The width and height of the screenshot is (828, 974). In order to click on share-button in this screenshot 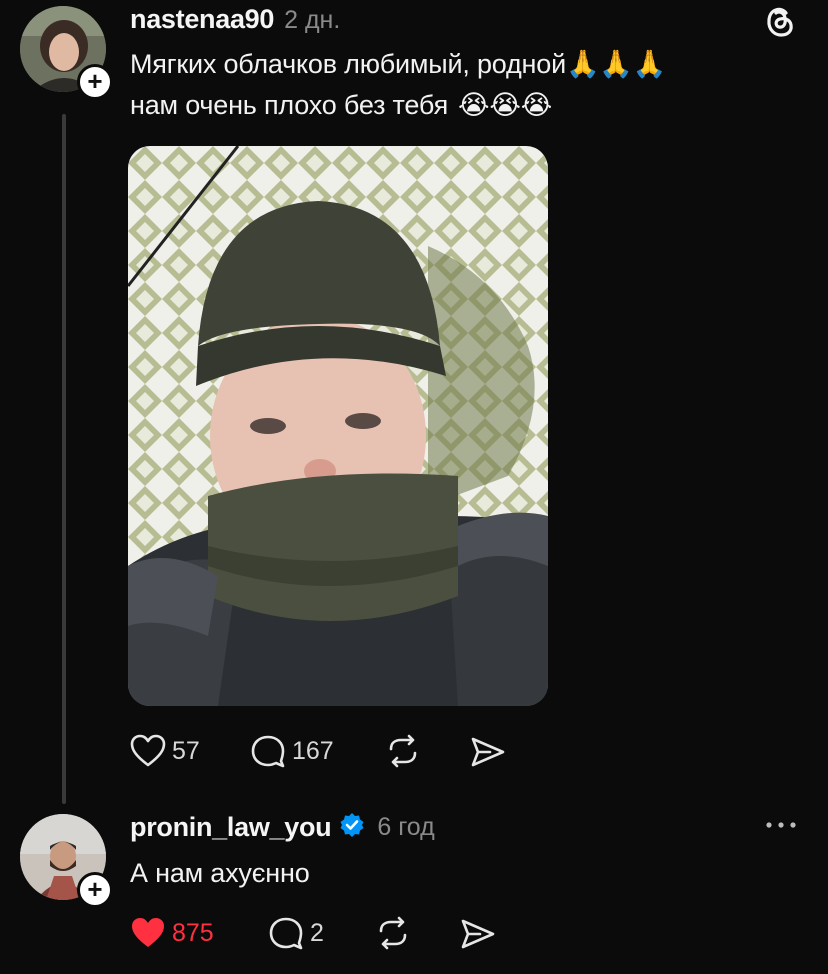, I will do `click(488, 754)`.